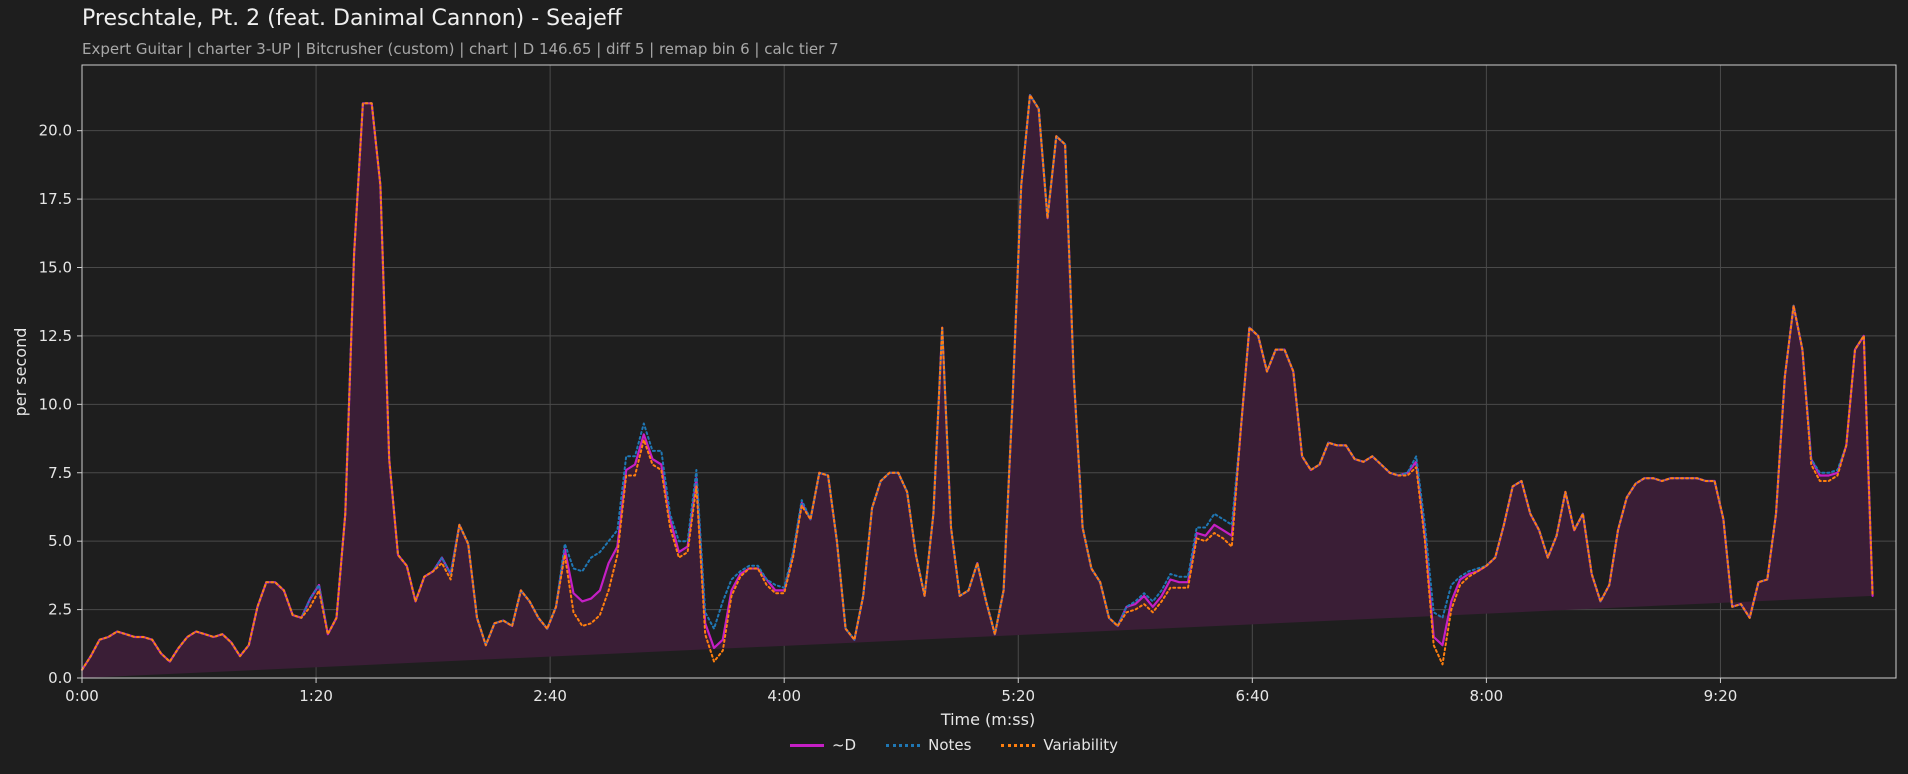 Image resolution: width=1908 pixels, height=774 pixels. I want to click on x-tick-label: 2:40, so click(550, 696).